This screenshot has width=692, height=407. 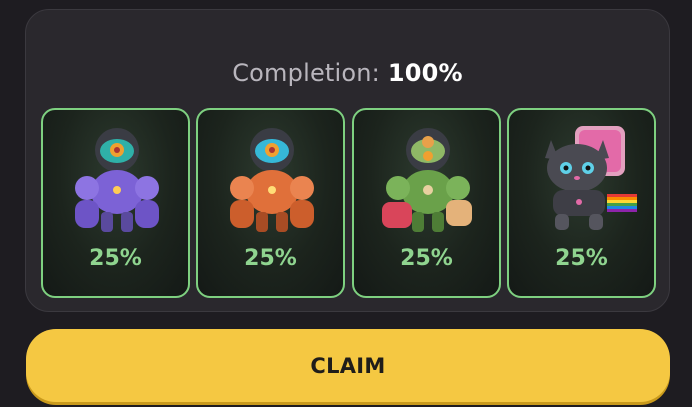 I want to click on green-robot-icon, so click(x=427, y=180).